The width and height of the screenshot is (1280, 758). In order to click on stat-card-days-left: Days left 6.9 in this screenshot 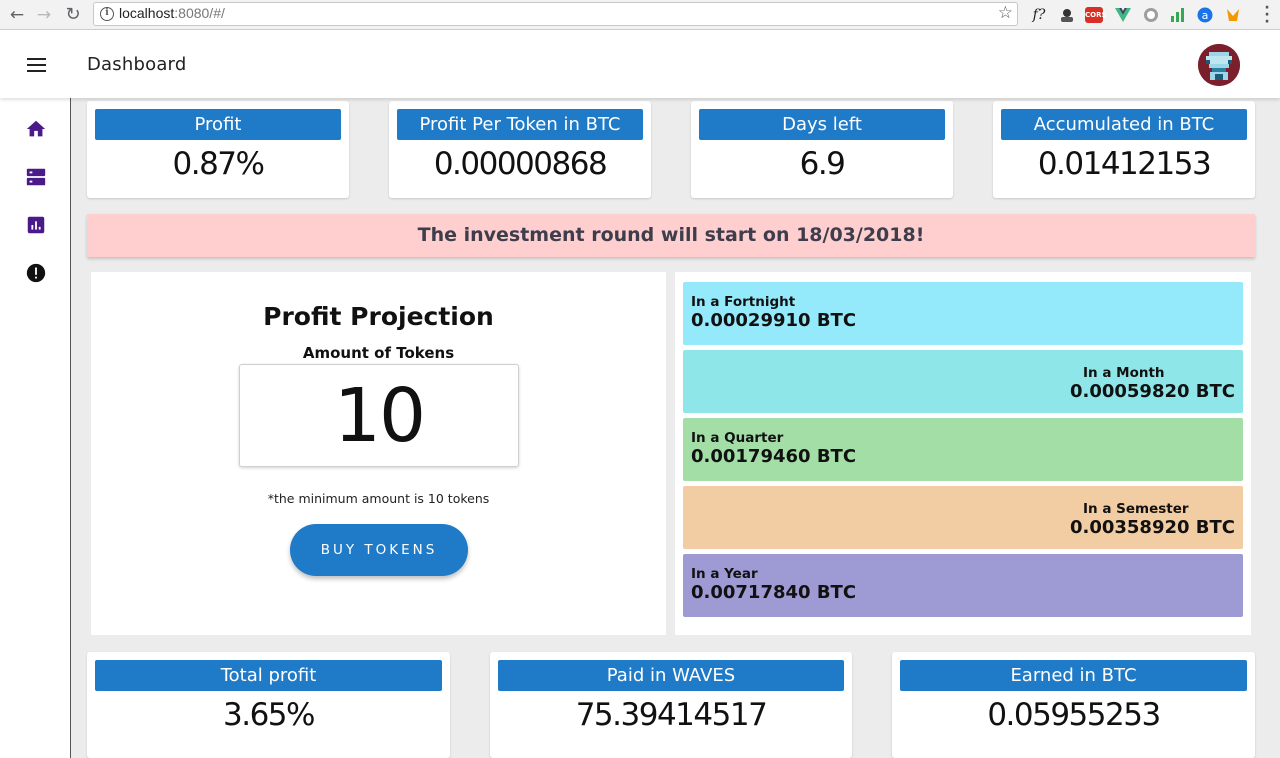, I will do `click(822, 149)`.